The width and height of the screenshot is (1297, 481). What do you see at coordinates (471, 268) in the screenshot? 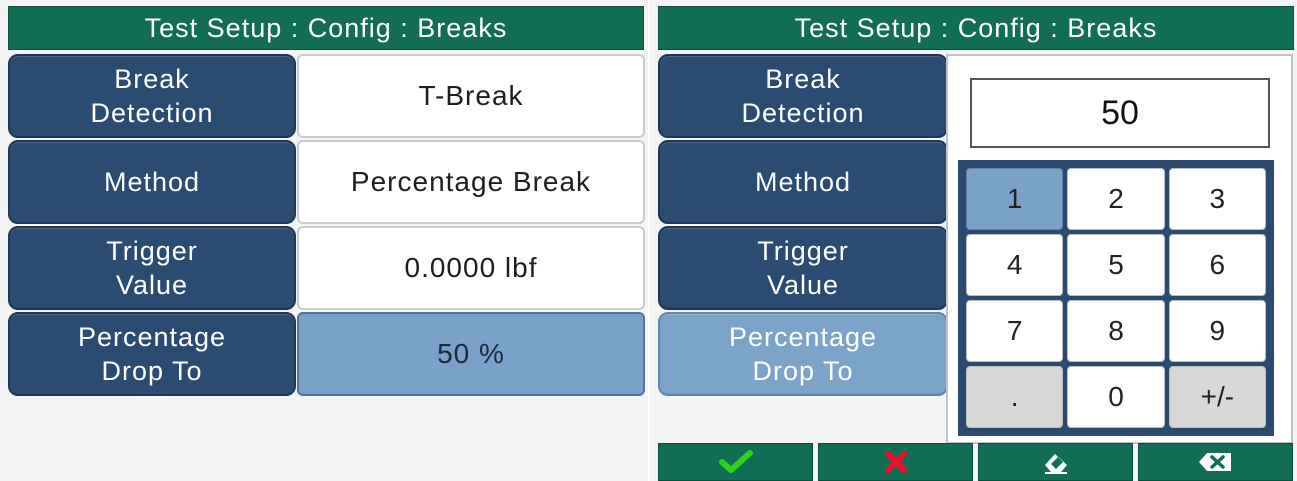
I see `trigger-value-value: 0.0000 lbf` at bounding box center [471, 268].